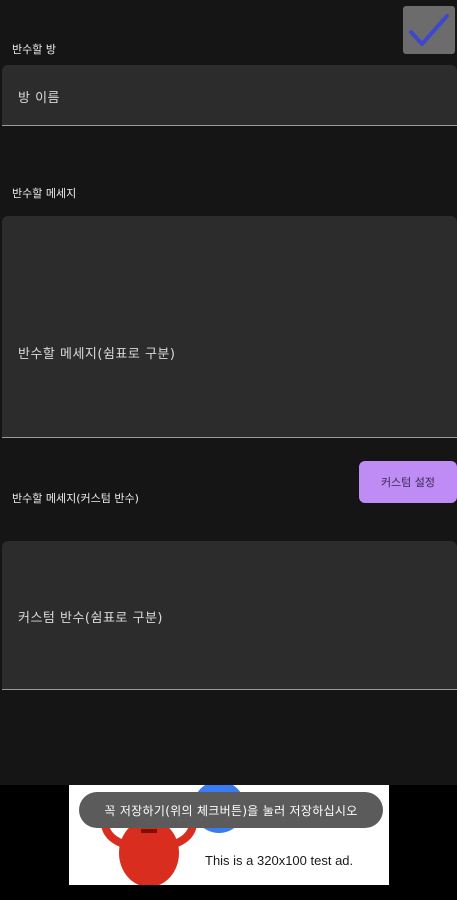  I want to click on custom-settings-button: 커스텀 설정, so click(408, 482).